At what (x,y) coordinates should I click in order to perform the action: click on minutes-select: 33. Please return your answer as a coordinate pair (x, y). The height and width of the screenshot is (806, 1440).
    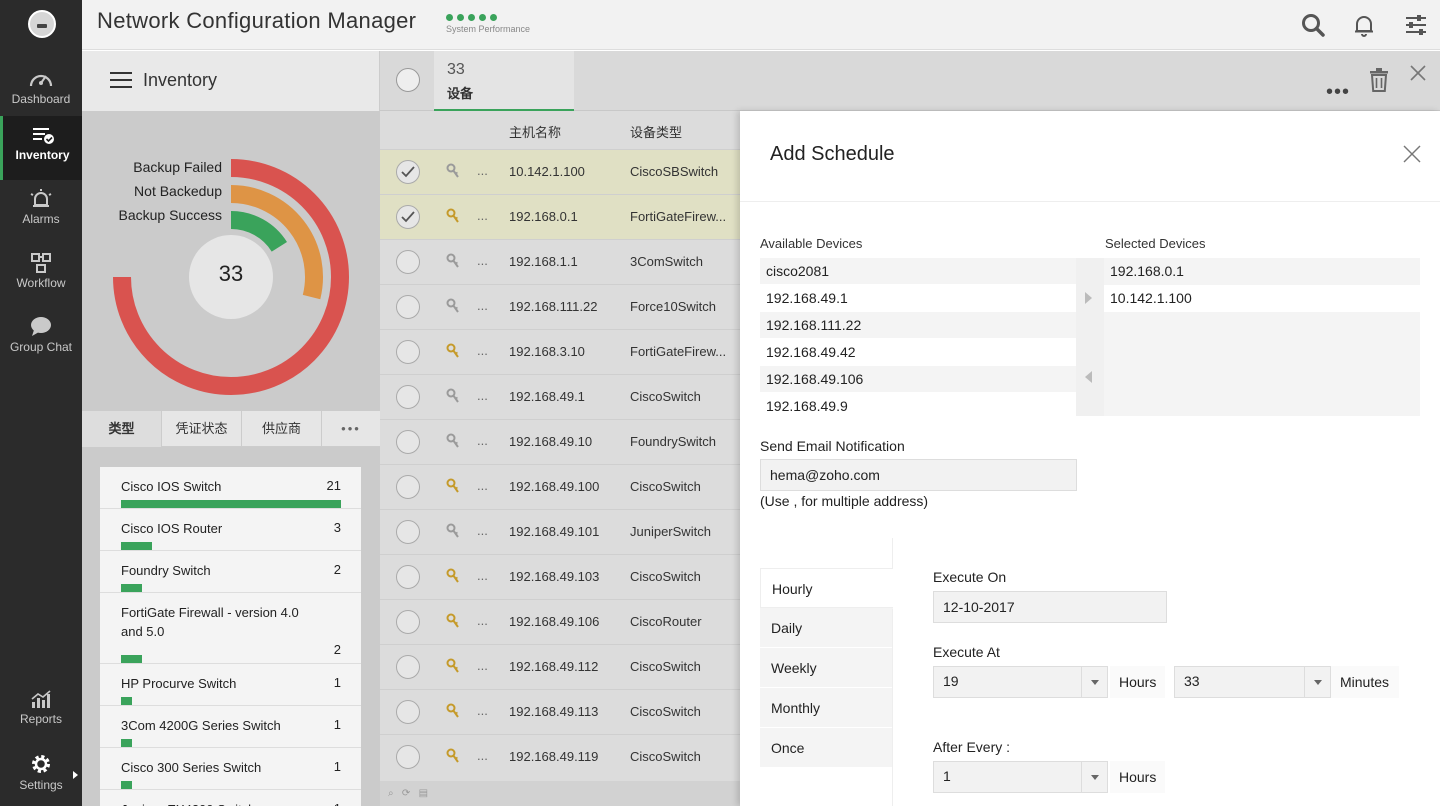
    Looking at the image, I should click on (1252, 682).